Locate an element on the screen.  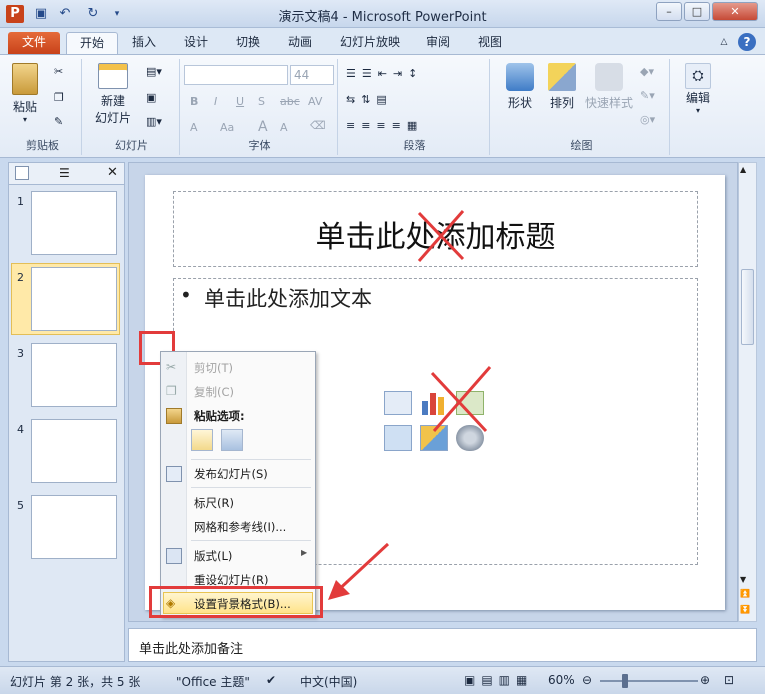
theme-name: "Office 主题" is located at coordinates (213, 681).